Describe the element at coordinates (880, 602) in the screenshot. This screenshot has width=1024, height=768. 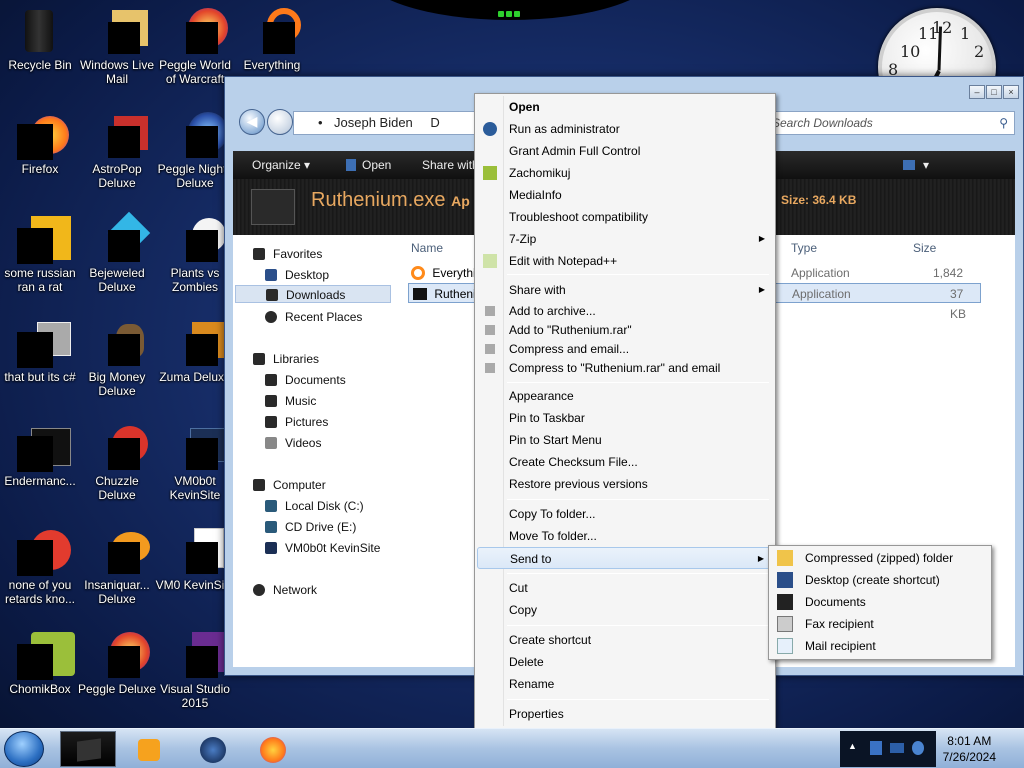
I see `send-to-documents: Documents` at that location.